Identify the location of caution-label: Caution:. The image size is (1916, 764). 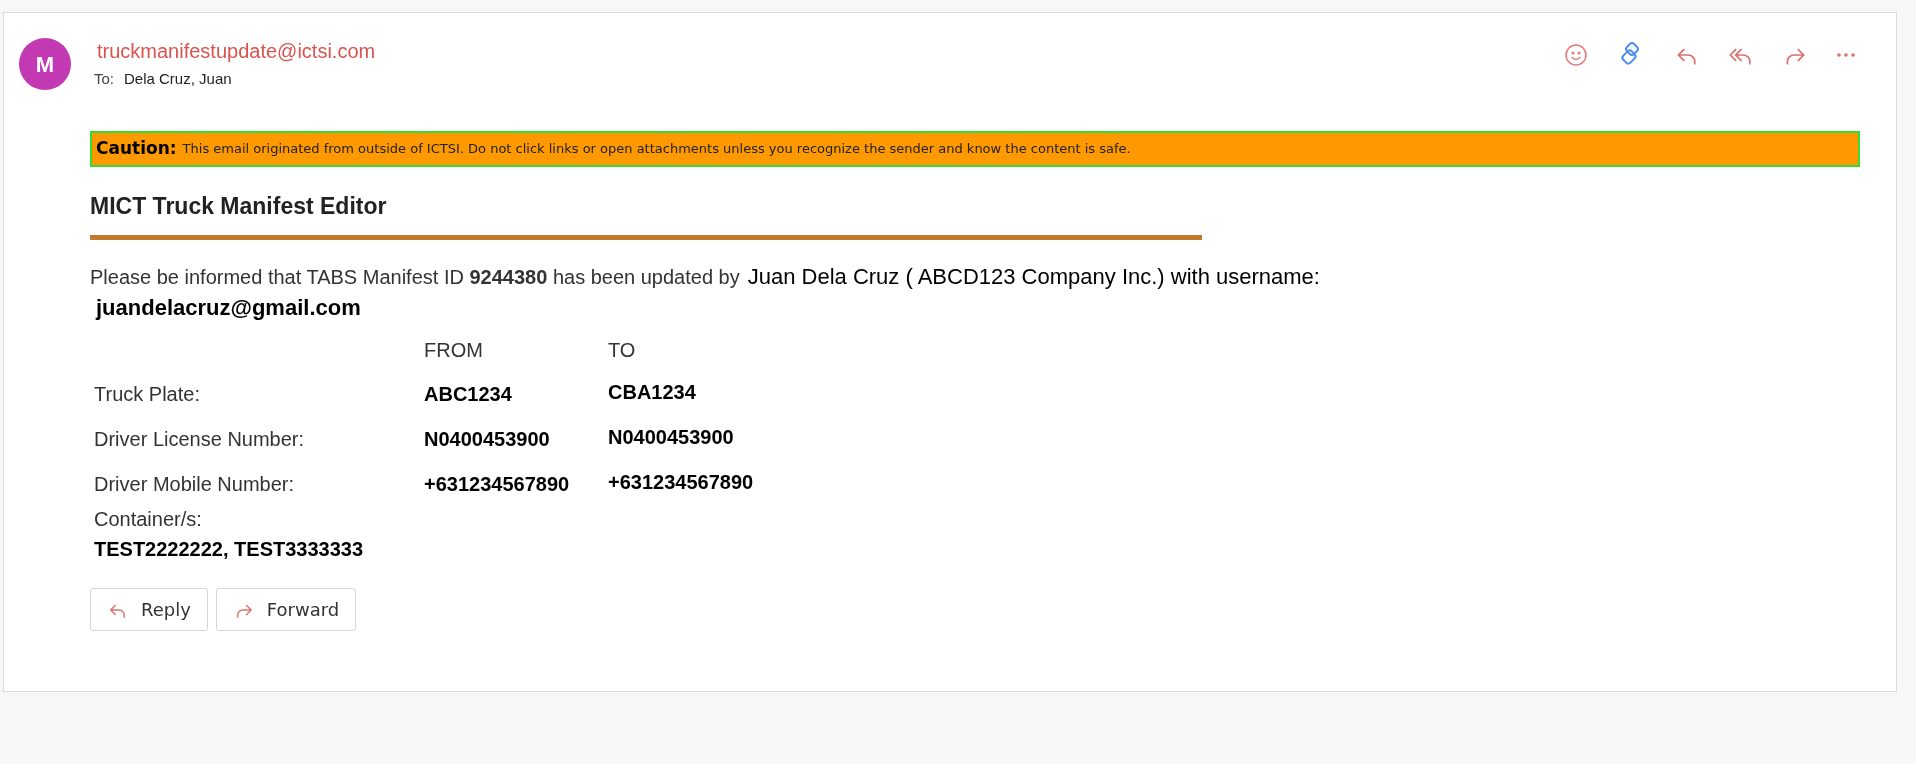
(136, 148).